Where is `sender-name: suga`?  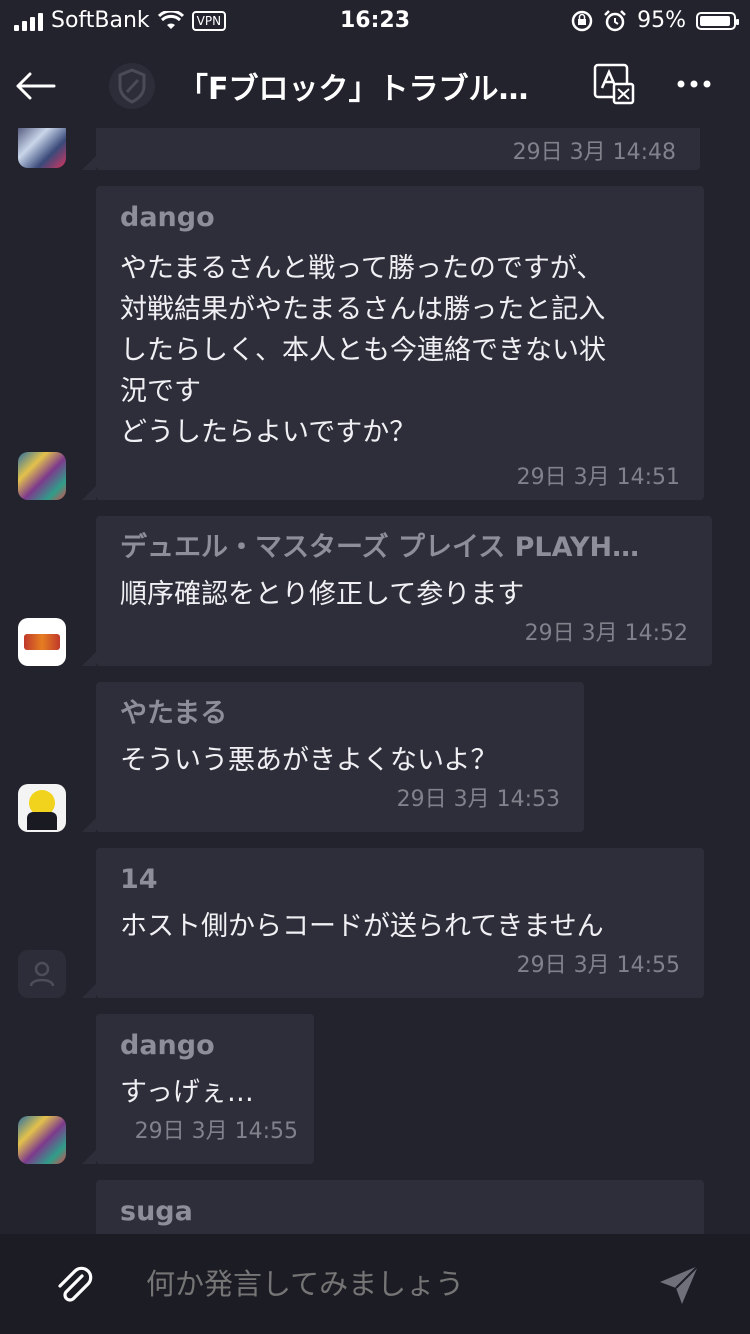 sender-name: suga is located at coordinates (400, 1212).